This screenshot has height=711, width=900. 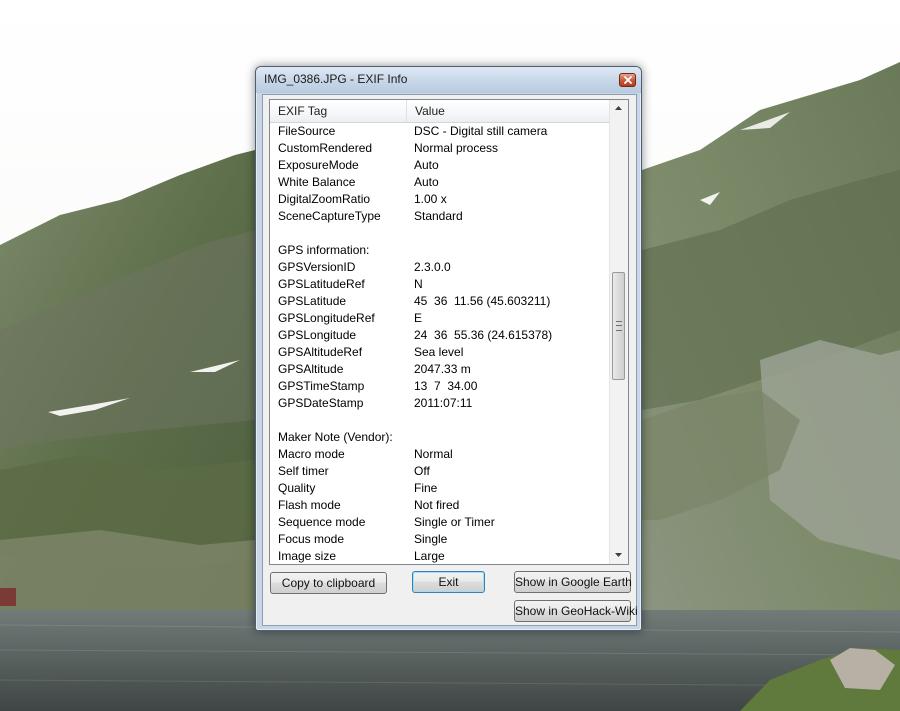 I want to click on exif-tag-cell: GPSAltitude, so click(x=311, y=369).